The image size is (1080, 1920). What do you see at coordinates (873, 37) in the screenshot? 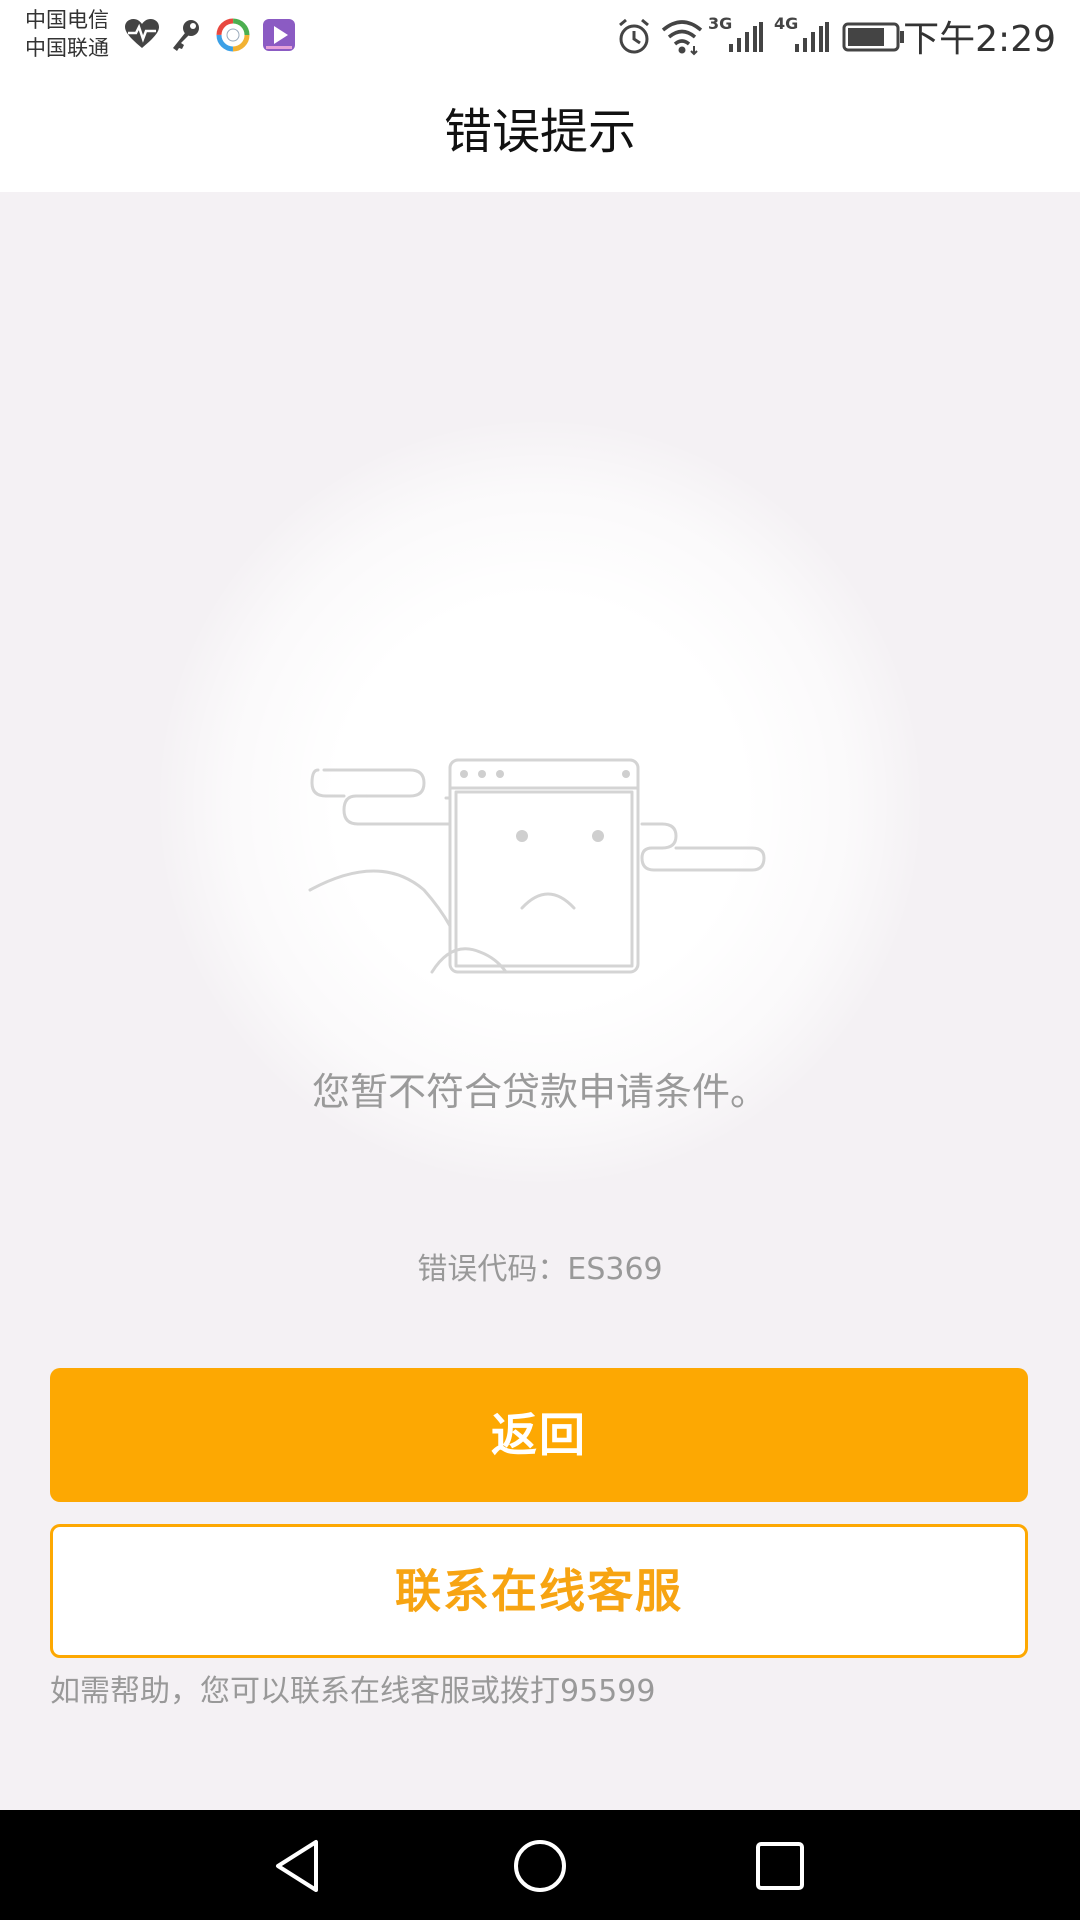
I see `battery-icon` at bounding box center [873, 37].